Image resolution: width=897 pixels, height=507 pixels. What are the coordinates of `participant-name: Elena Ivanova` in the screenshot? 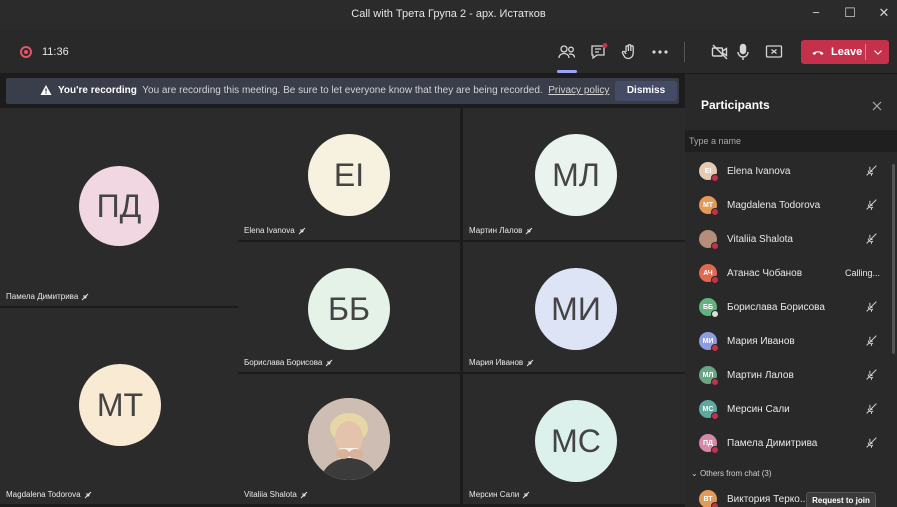 It's located at (269, 230).